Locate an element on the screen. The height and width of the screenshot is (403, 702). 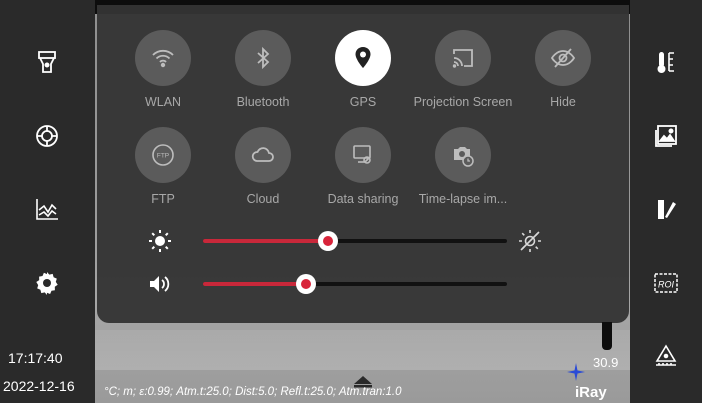
brightness-track is located at coordinates (355, 241).